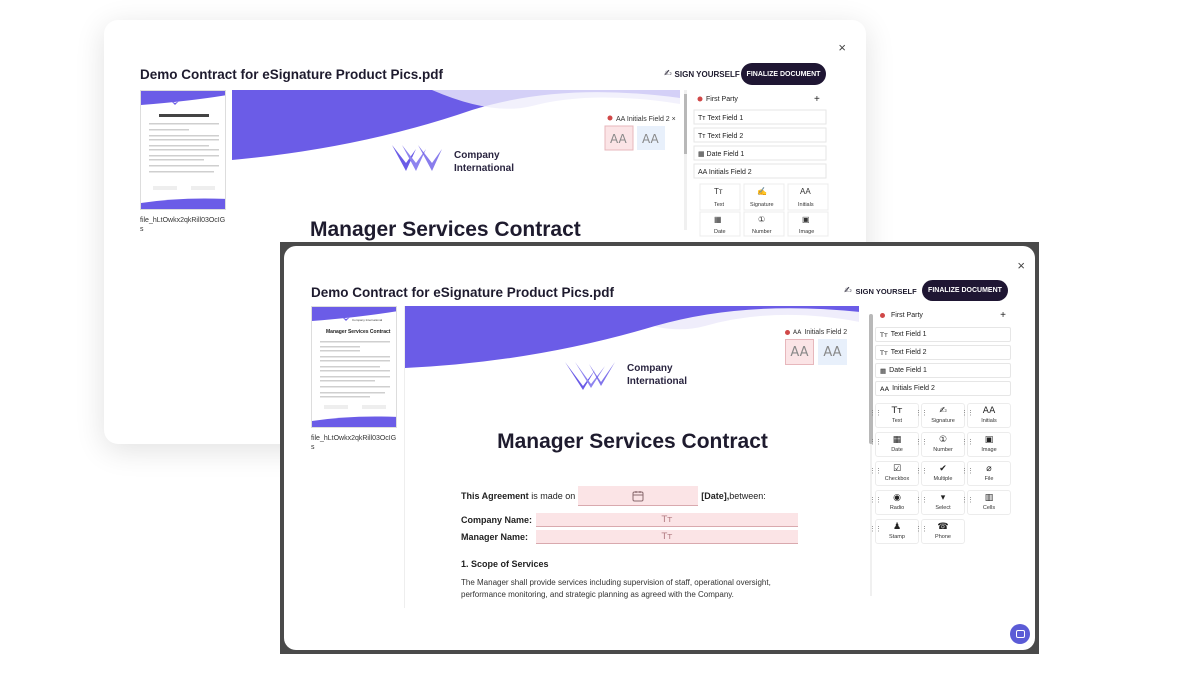 The height and width of the screenshot is (675, 1200). I want to click on tool-label: Radio, so click(897, 508).